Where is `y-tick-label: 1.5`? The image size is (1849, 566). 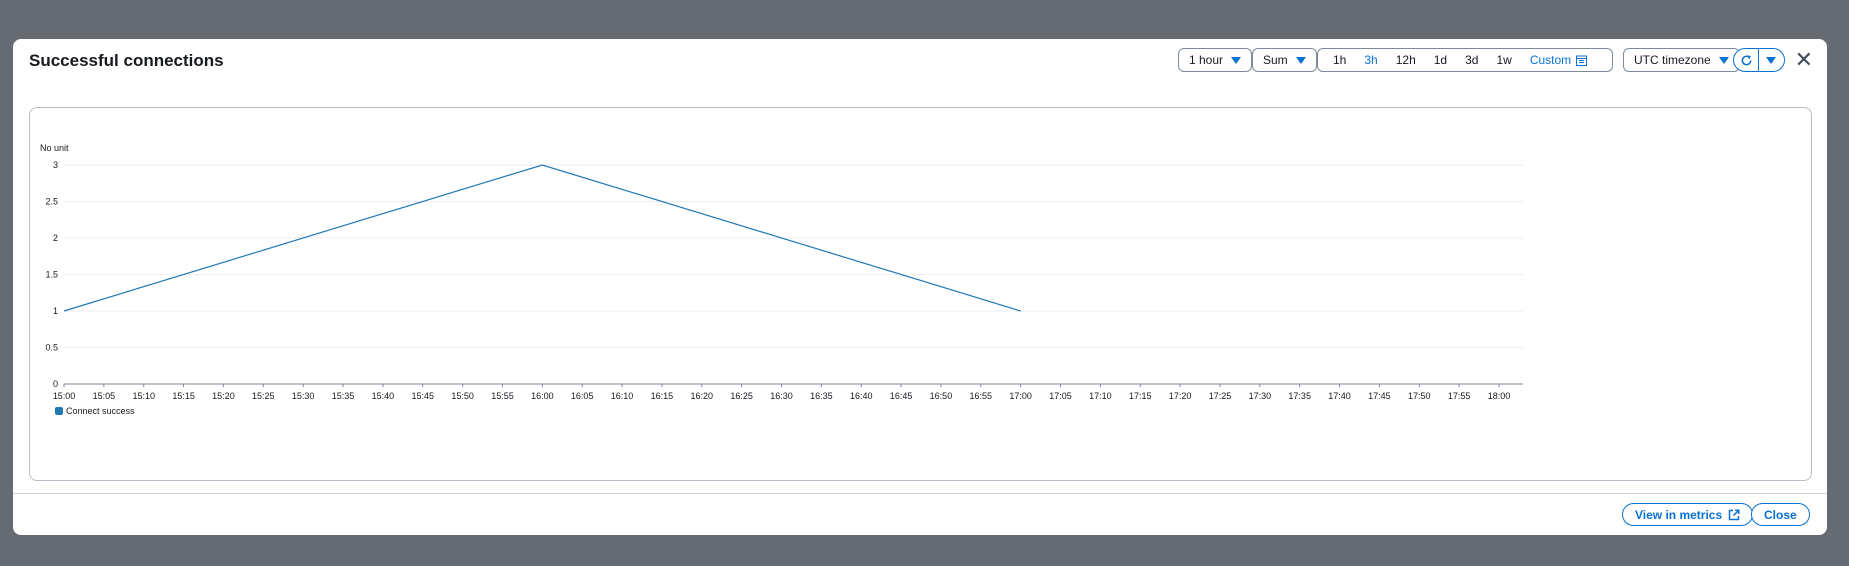 y-tick-label: 1.5 is located at coordinates (51, 275).